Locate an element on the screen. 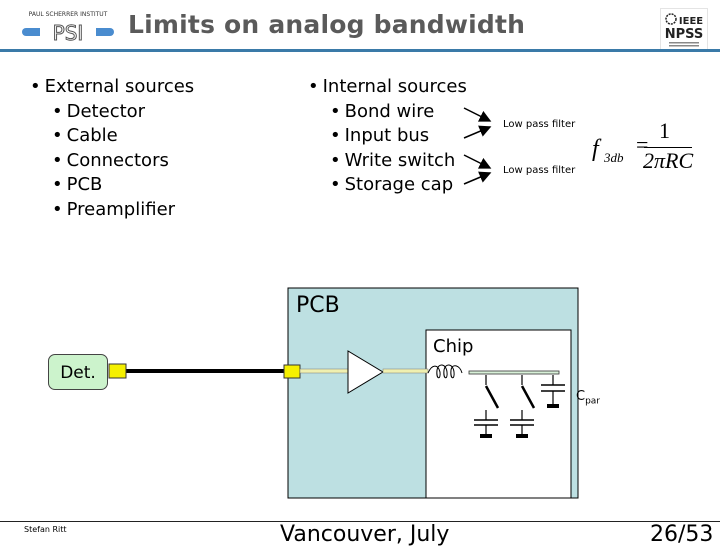  ground-1-icon is located at coordinates (486, 436).